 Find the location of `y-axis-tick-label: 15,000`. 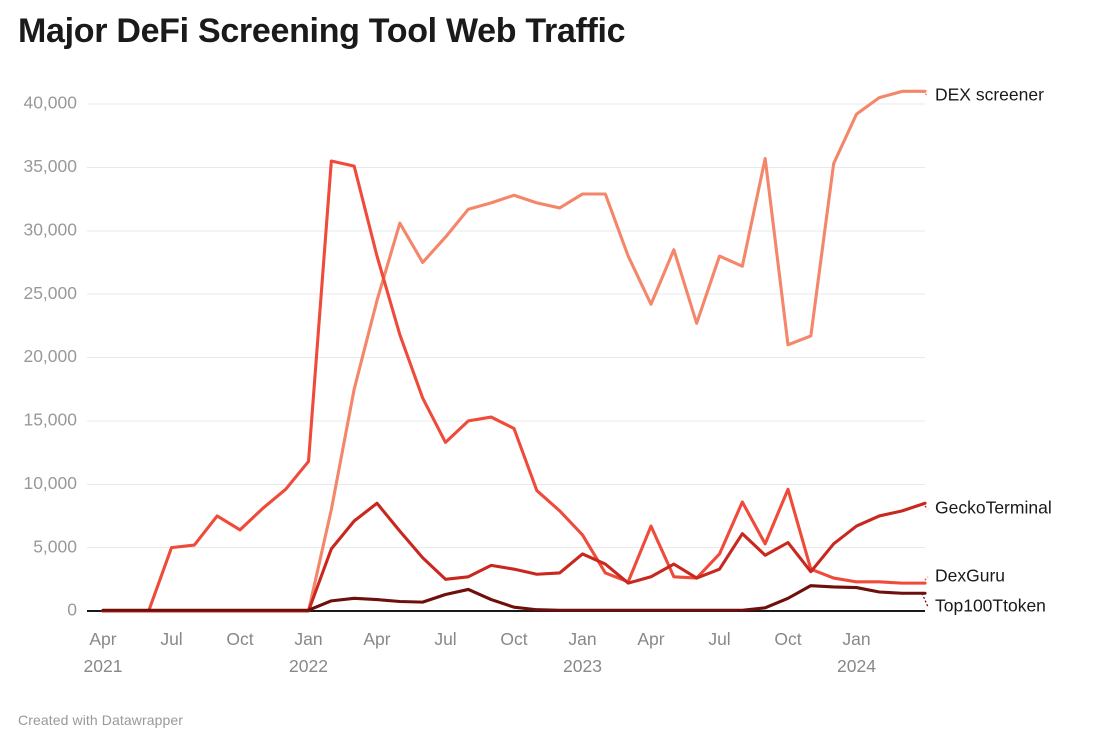

y-axis-tick-label: 15,000 is located at coordinates (50, 420).